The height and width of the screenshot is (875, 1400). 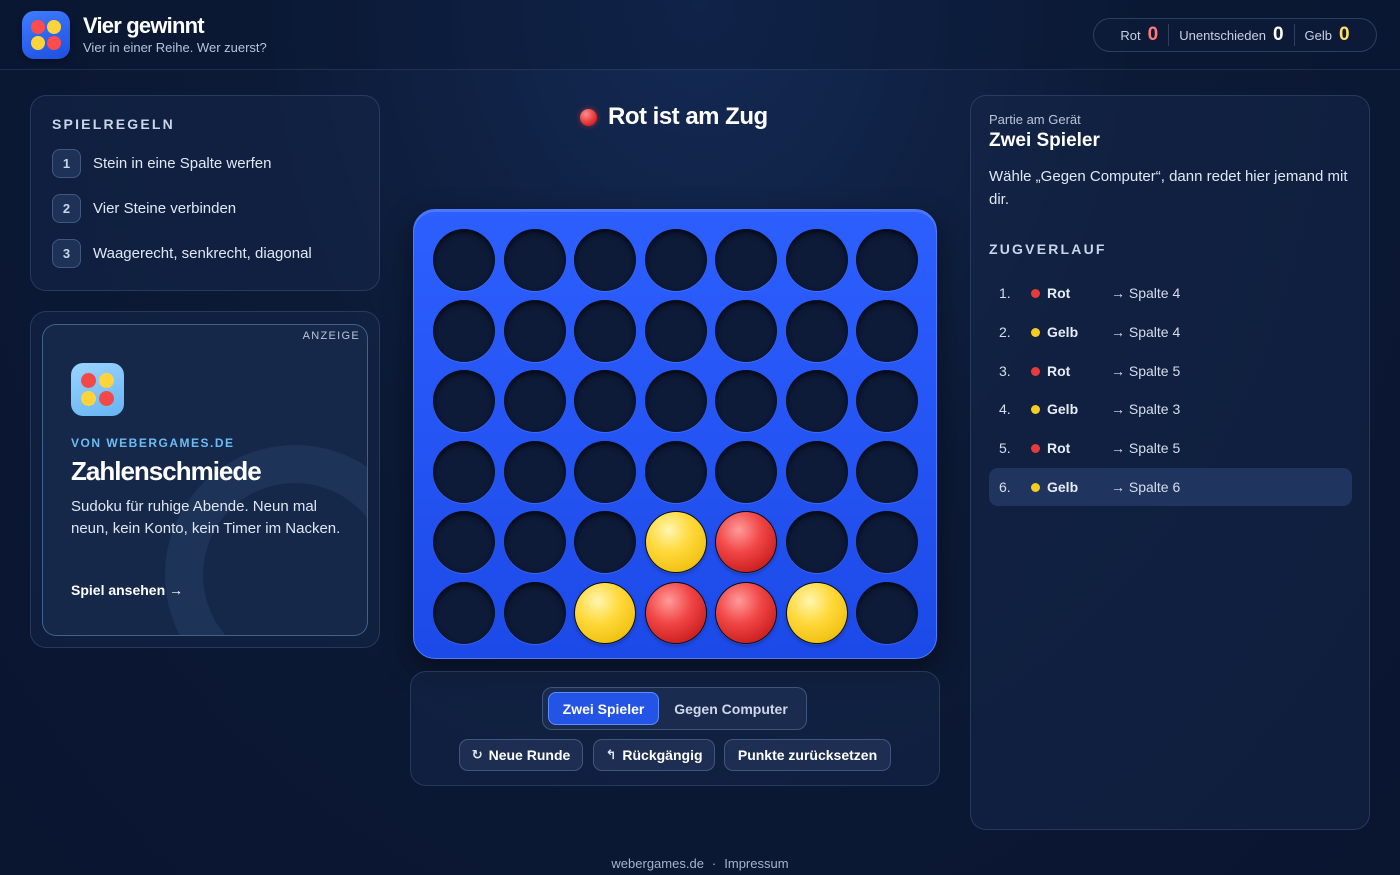 I want to click on rule-number: 3, so click(x=66, y=253).